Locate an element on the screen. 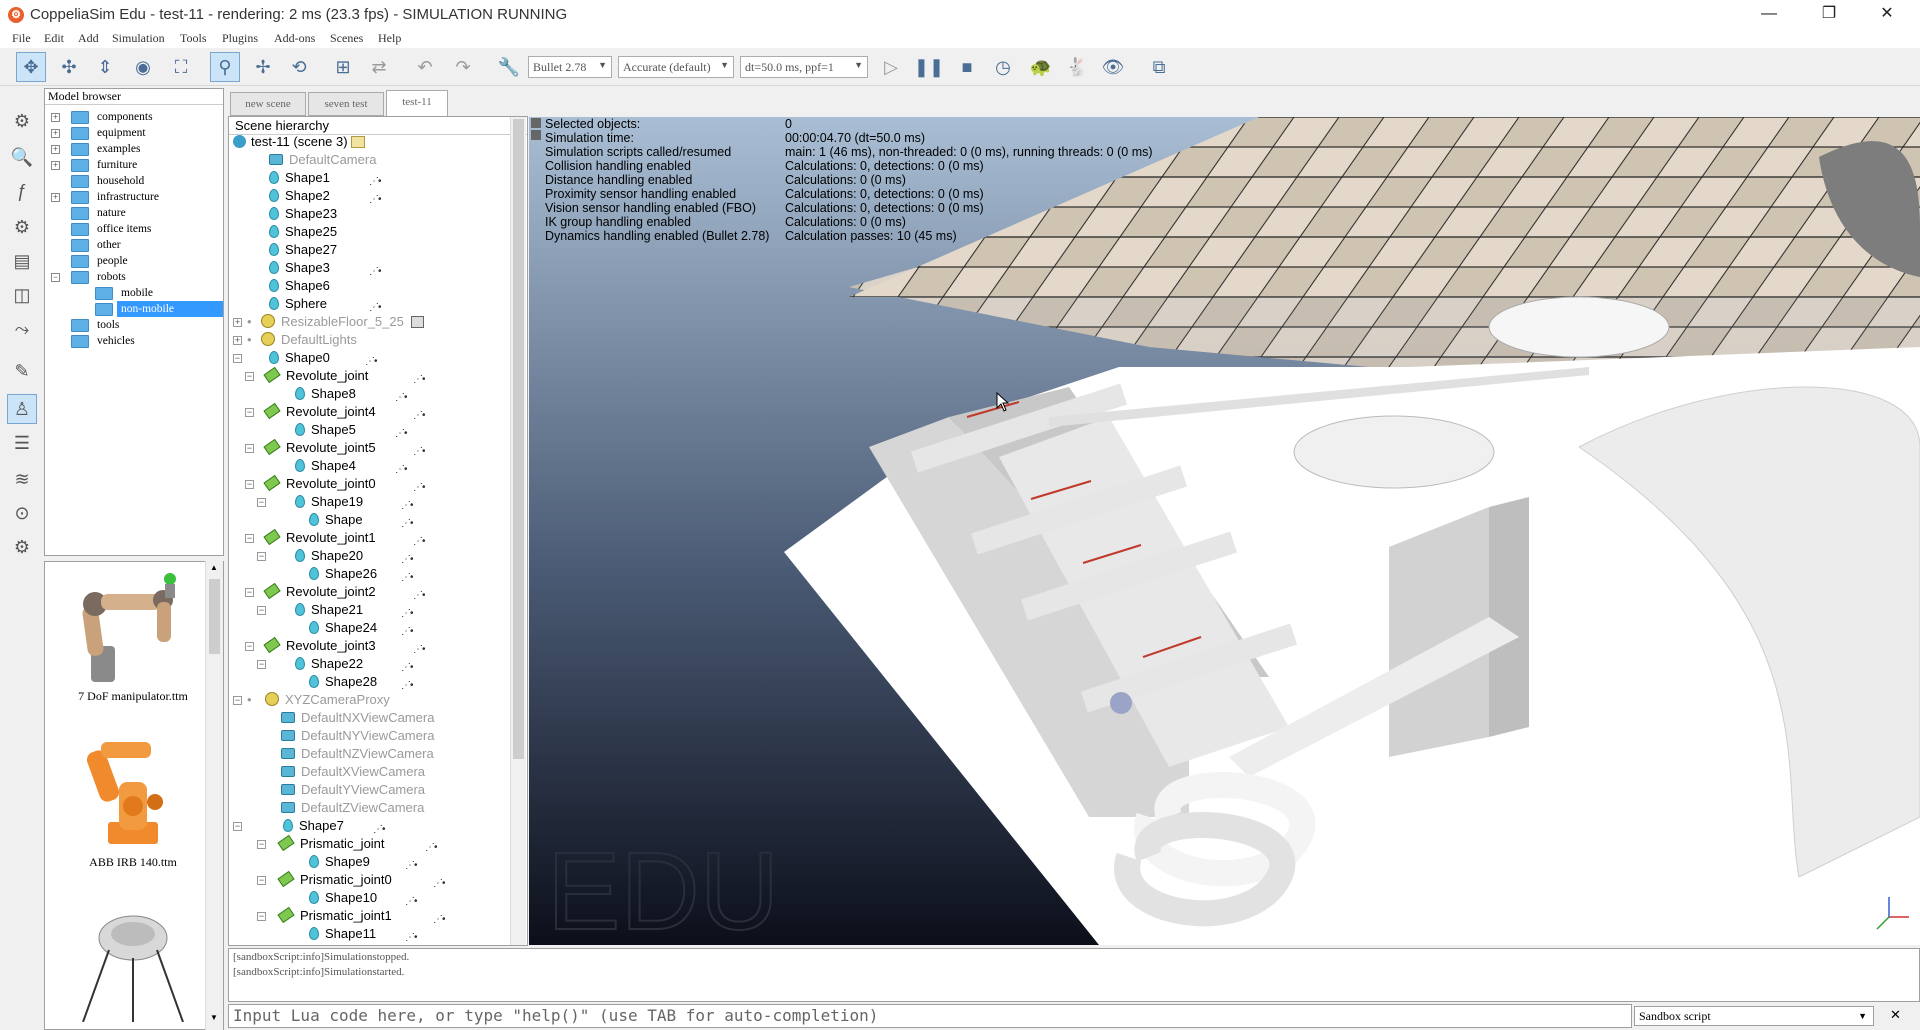  hierarchy-scrollbar is located at coordinates (518, 531).